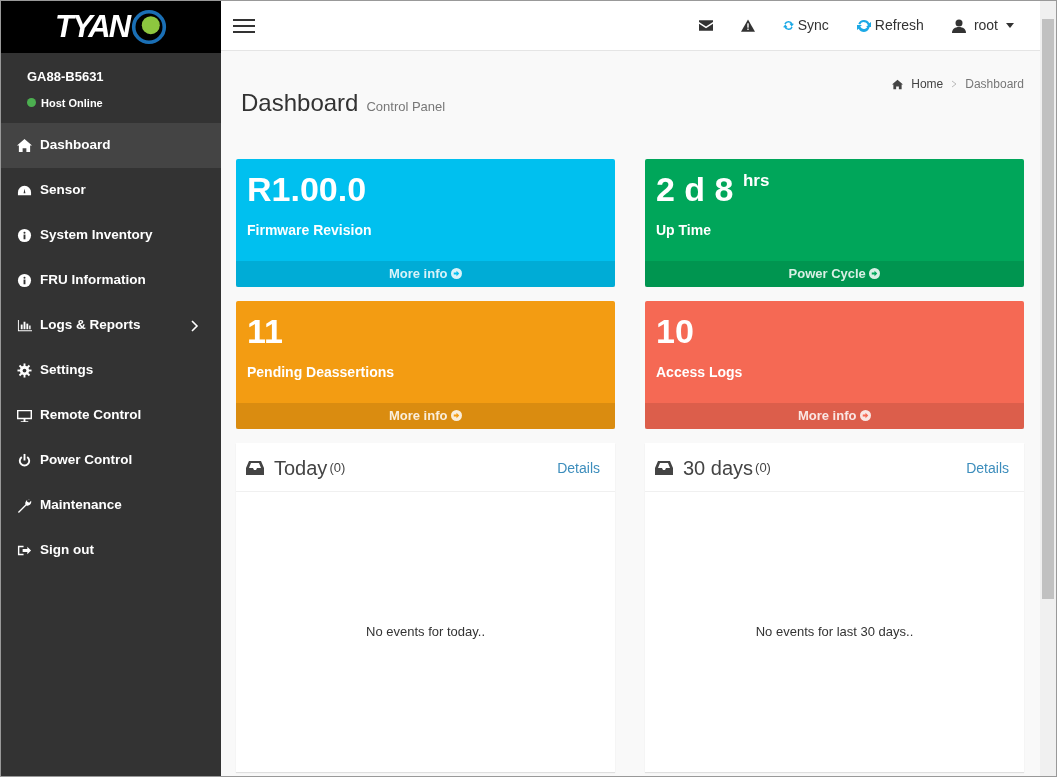  What do you see at coordinates (321, 373) in the screenshot?
I see `stat-label: Pending Deassertions` at bounding box center [321, 373].